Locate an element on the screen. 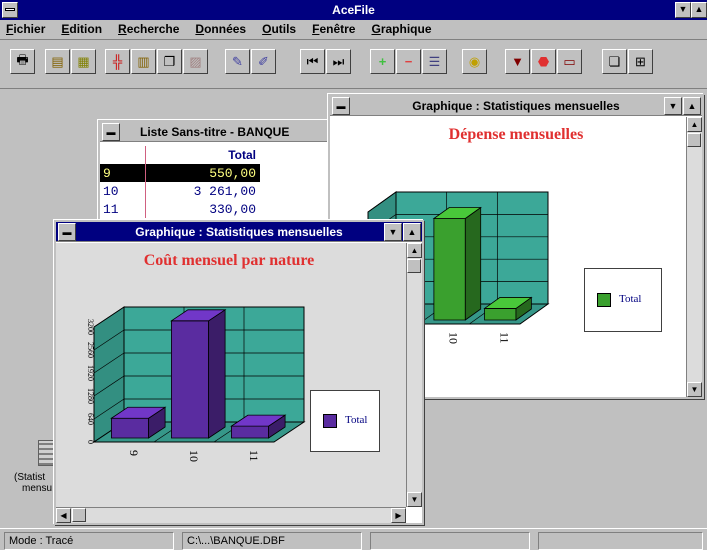  minimize-button: ▼ is located at coordinates (683, 10).